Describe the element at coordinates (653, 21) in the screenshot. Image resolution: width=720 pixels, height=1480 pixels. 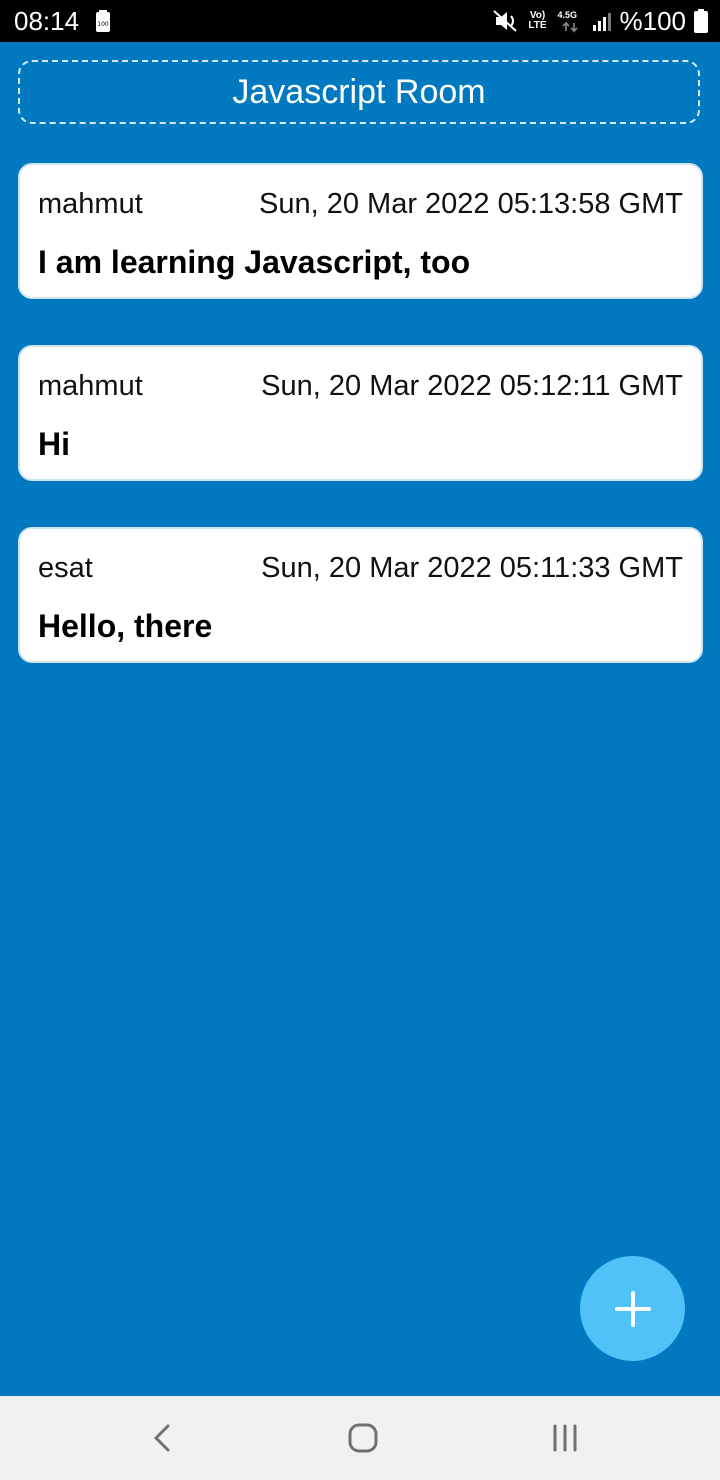
I see `battery-percent: %100` at that location.